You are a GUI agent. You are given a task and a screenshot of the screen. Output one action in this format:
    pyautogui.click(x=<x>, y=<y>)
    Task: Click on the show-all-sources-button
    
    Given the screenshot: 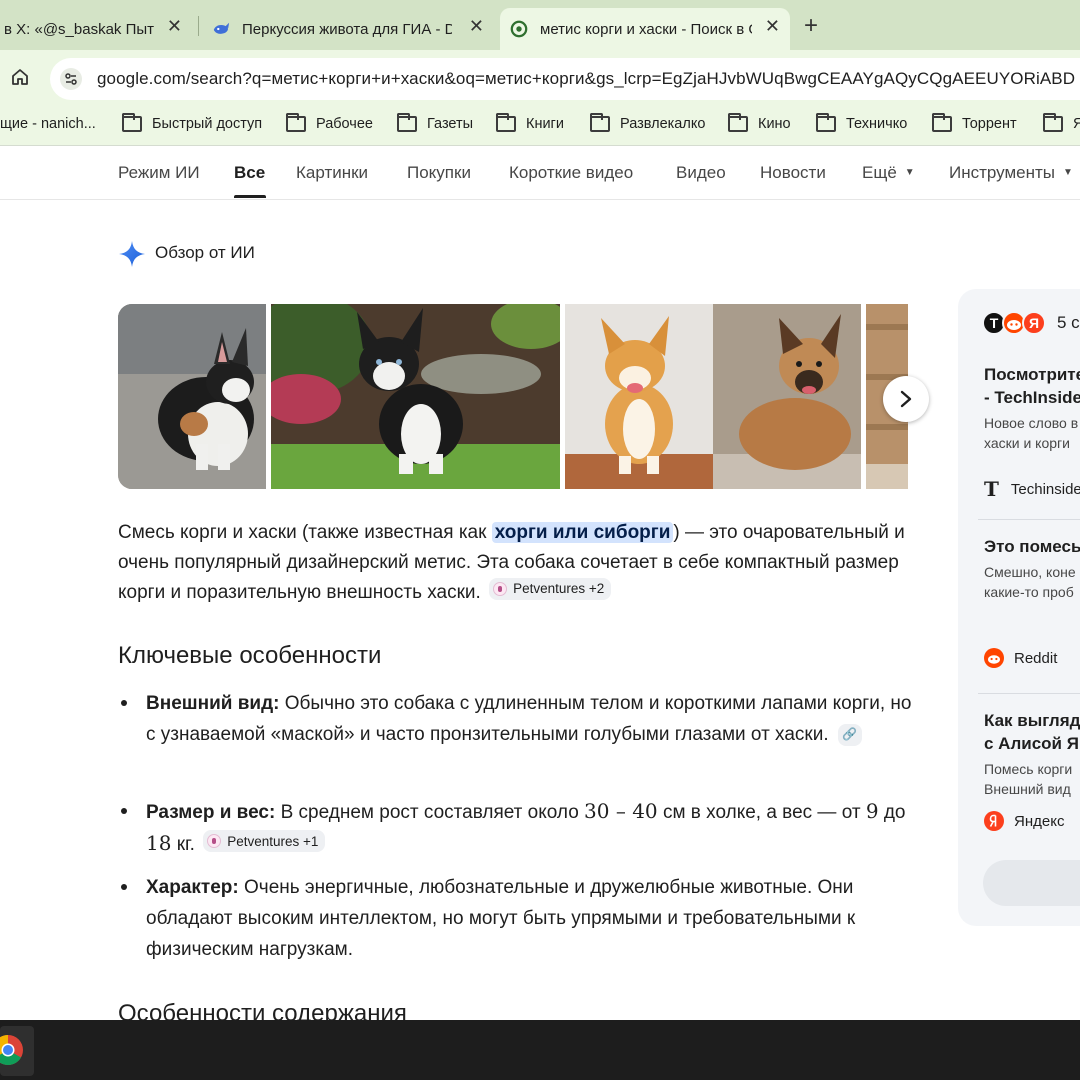 What is the action you would take?
    pyautogui.click(x=1031, y=883)
    